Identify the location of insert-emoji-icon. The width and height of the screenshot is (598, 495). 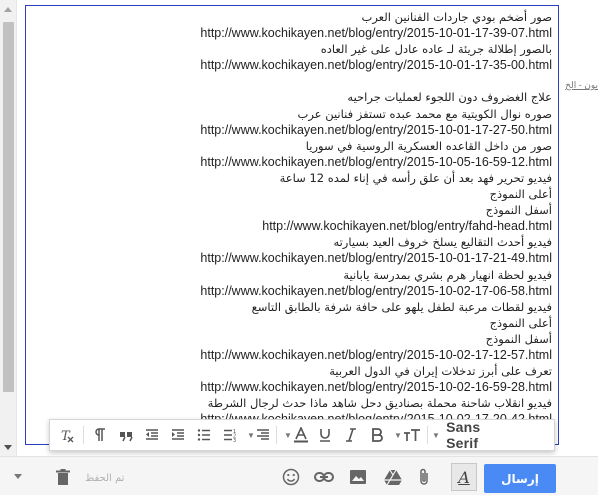
(291, 477).